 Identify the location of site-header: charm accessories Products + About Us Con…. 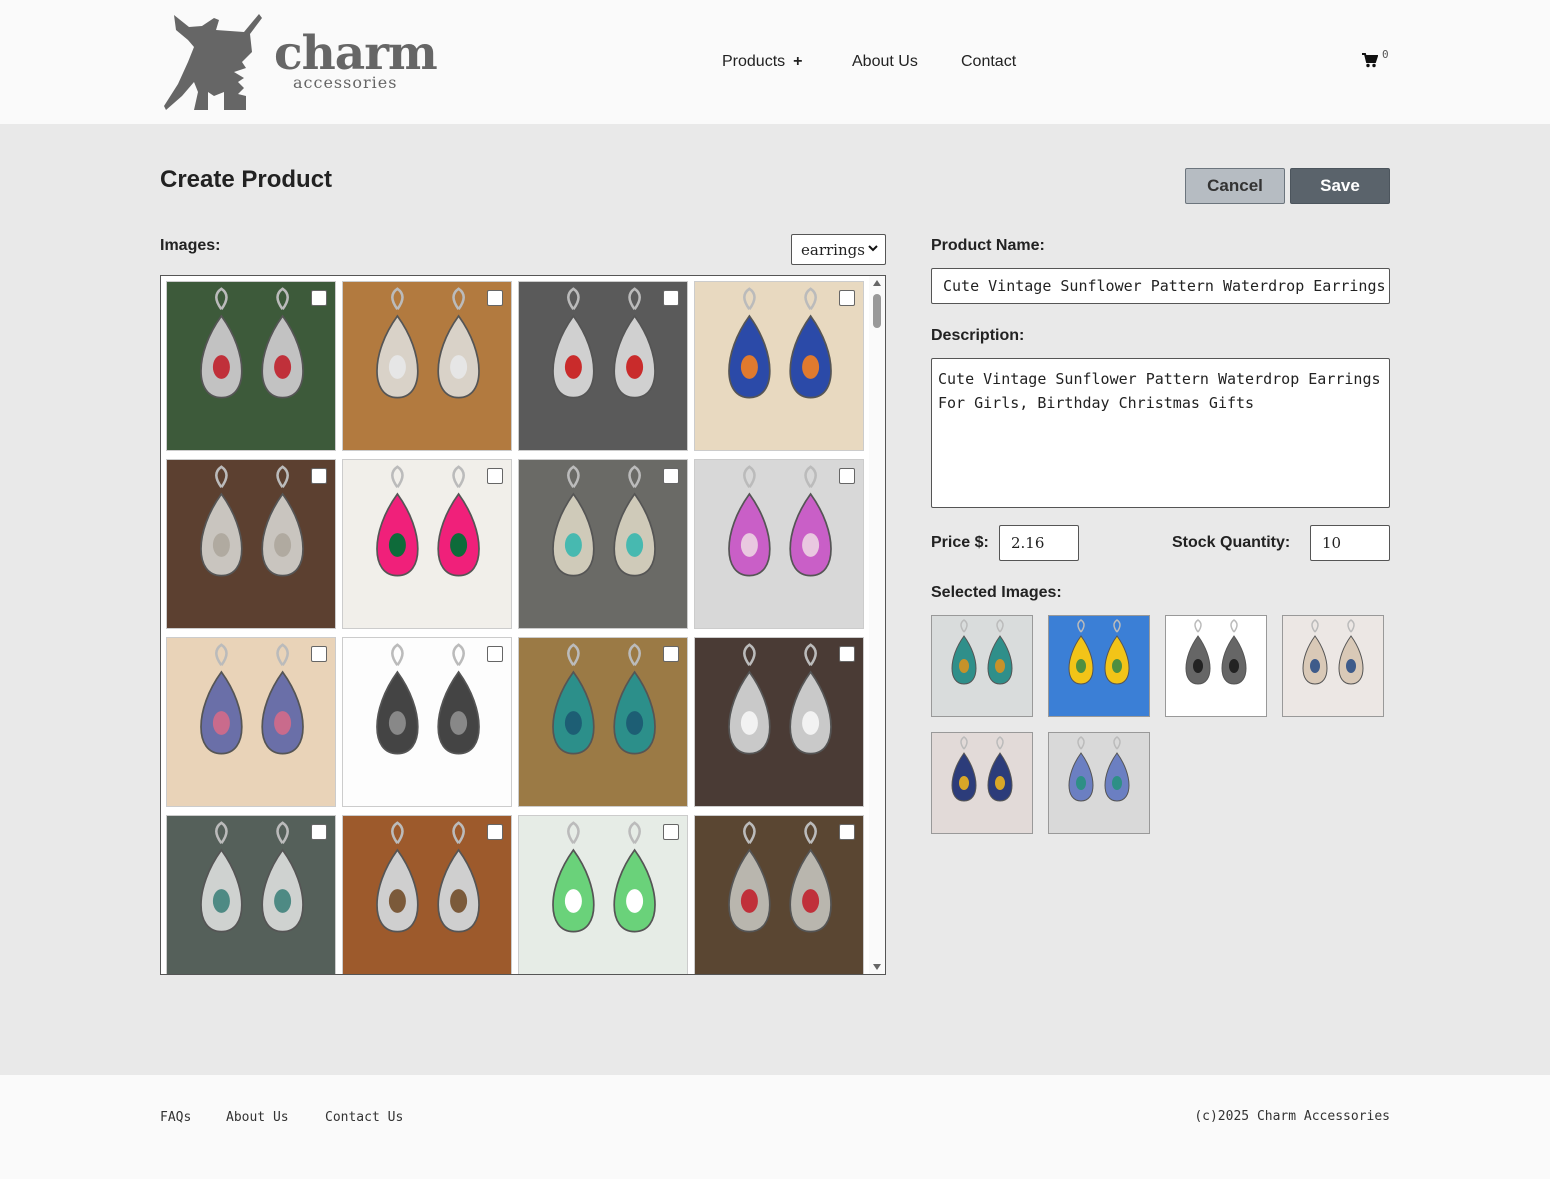
(775, 62).